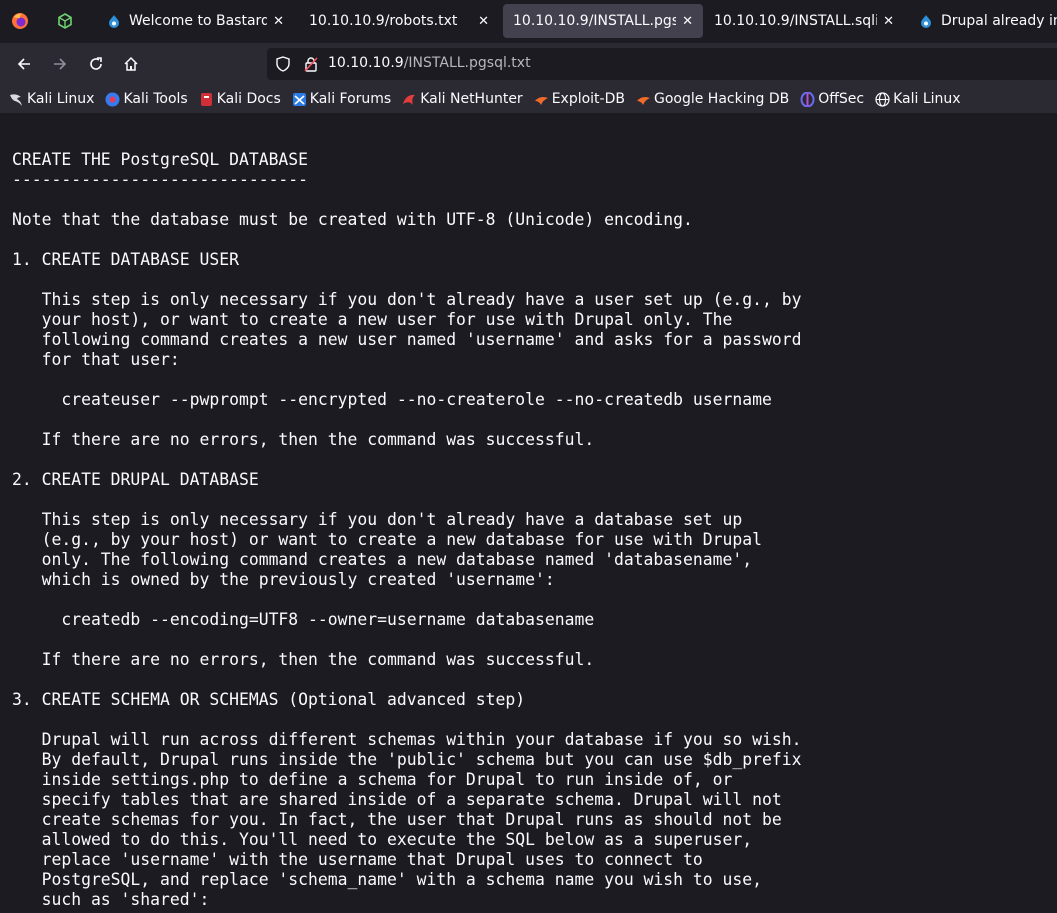 The width and height of the screenshot is (1057, 913). Describe the element at coordinates (283, 66) in the screenshot. I see `shield-icon` at that location.